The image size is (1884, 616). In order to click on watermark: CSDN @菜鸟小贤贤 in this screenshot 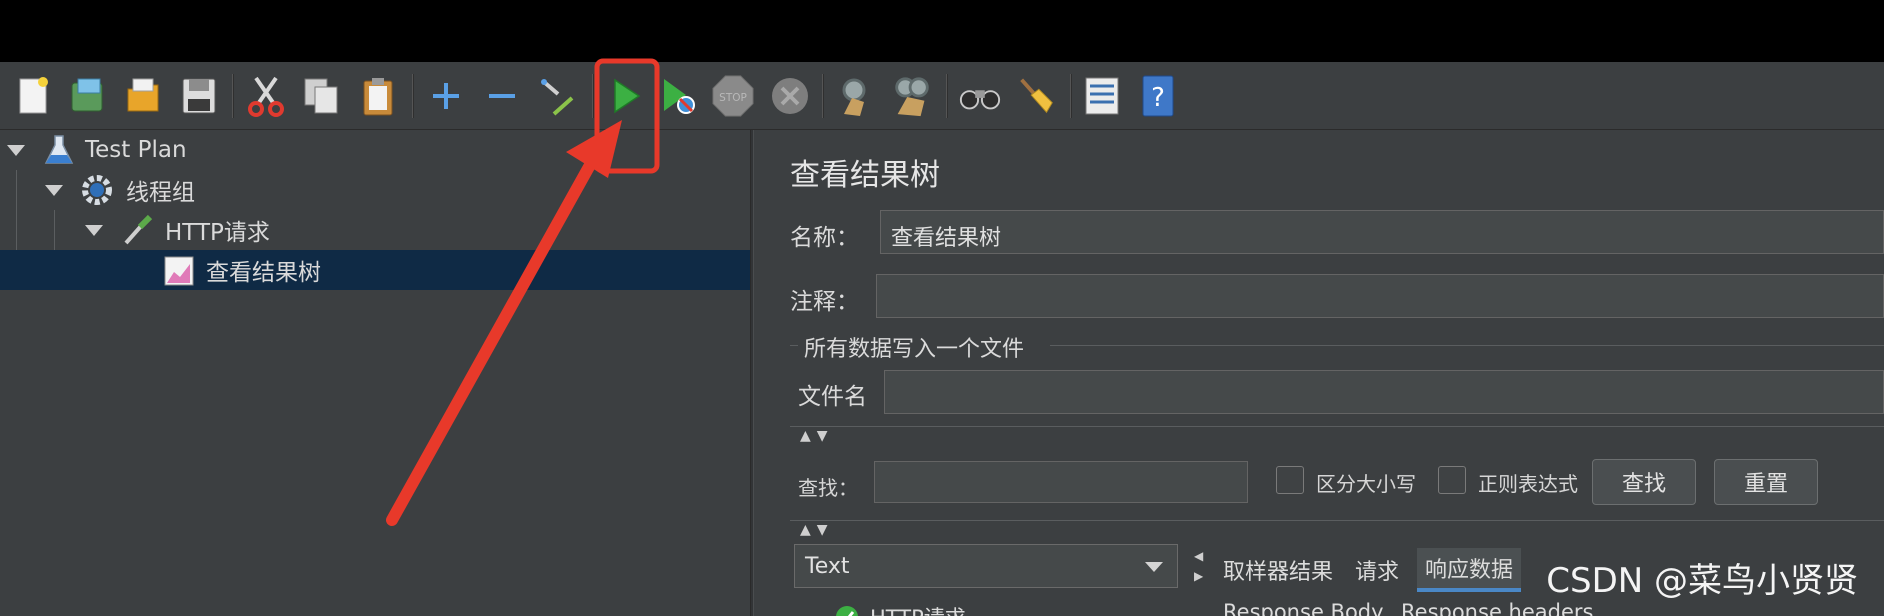, I will do `click(1702, 581)`.